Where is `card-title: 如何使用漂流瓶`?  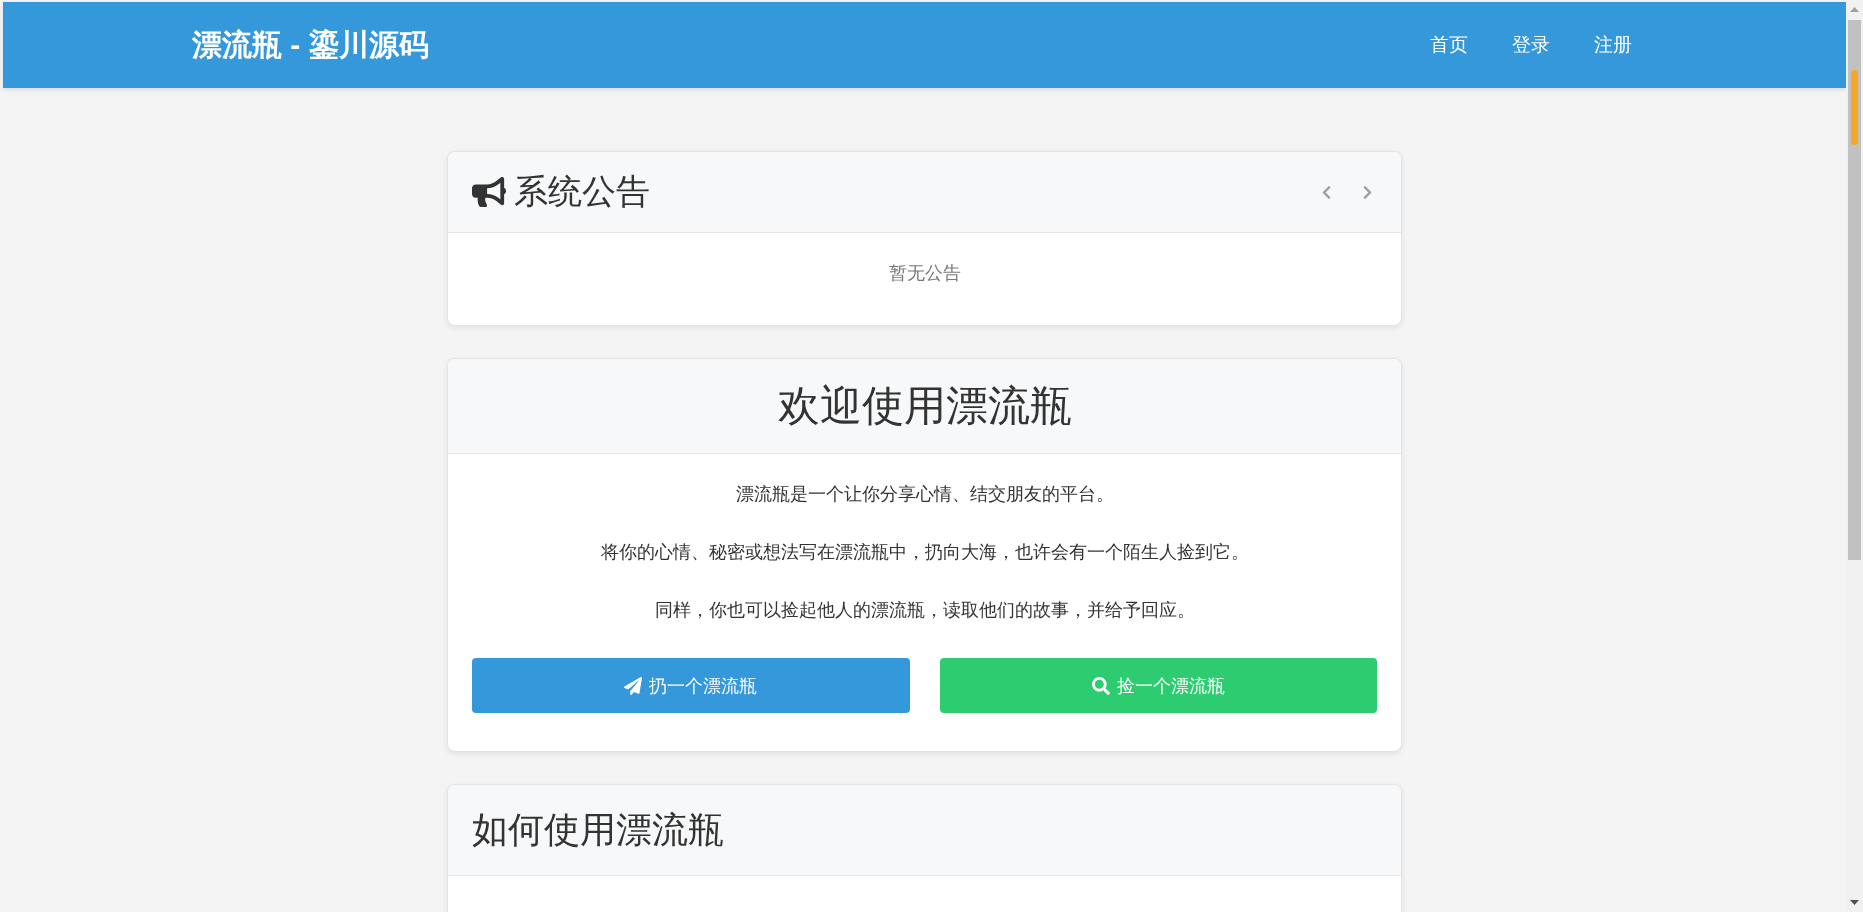 card-title: 如何使用漂流瓶 is located at coordinates (598, 829).